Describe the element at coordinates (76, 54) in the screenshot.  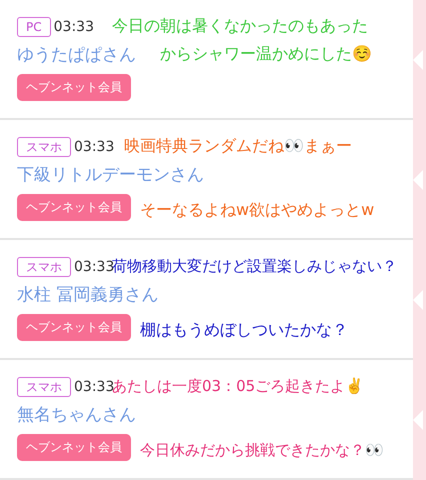
I see `user-name: ゆうたぱぱさん` at that location.